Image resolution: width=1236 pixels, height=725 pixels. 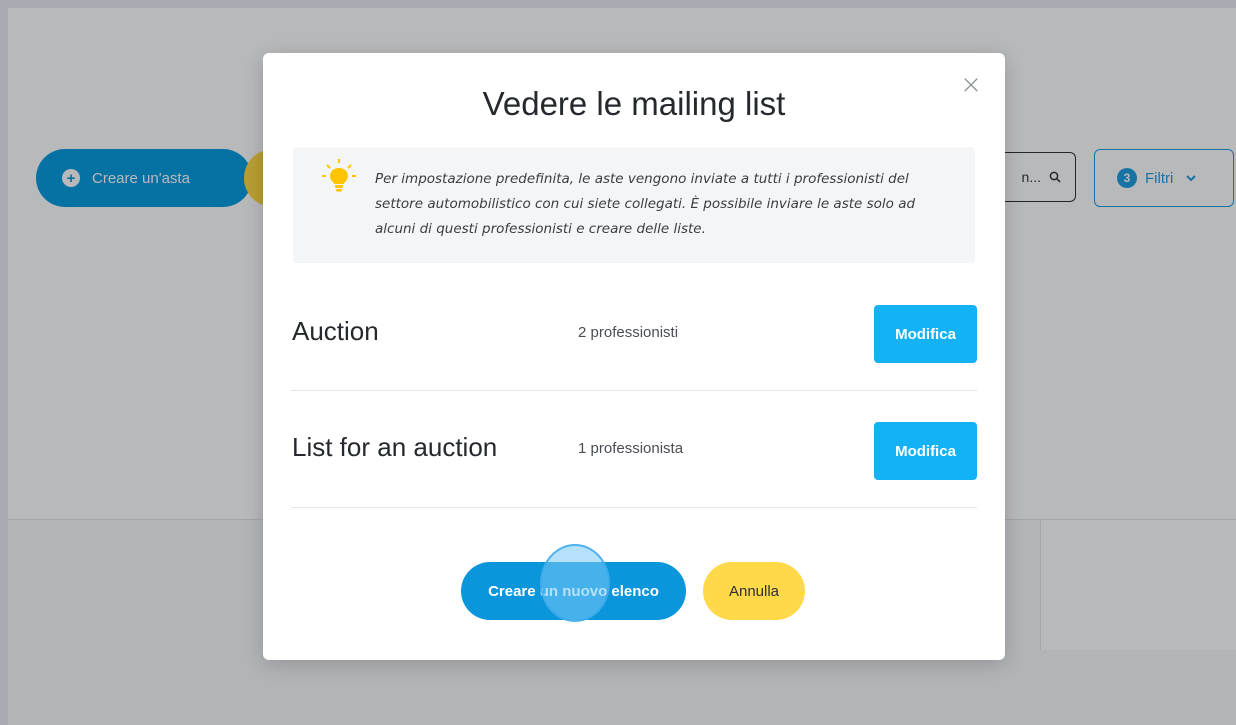 I want to click on create-new-list-label: Creare un nuovo elenco, so click(x=573, y=591).